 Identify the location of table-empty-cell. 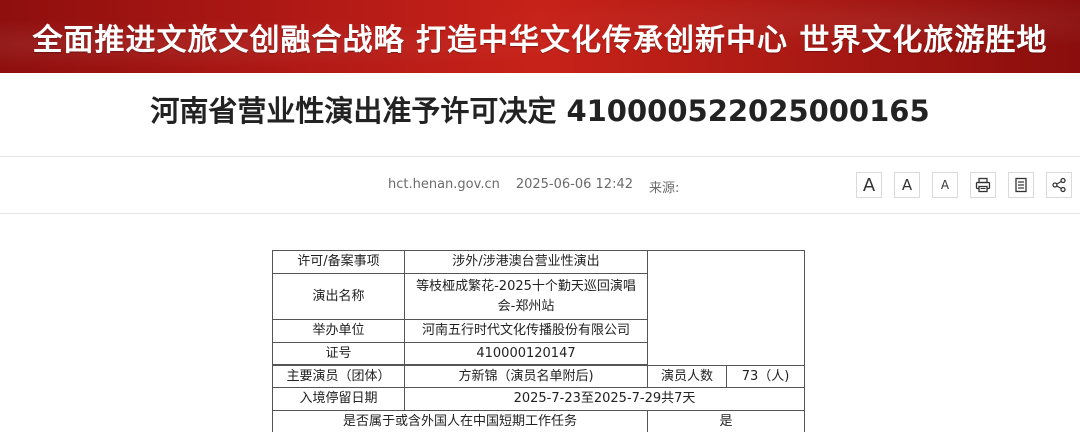
(726, 308).